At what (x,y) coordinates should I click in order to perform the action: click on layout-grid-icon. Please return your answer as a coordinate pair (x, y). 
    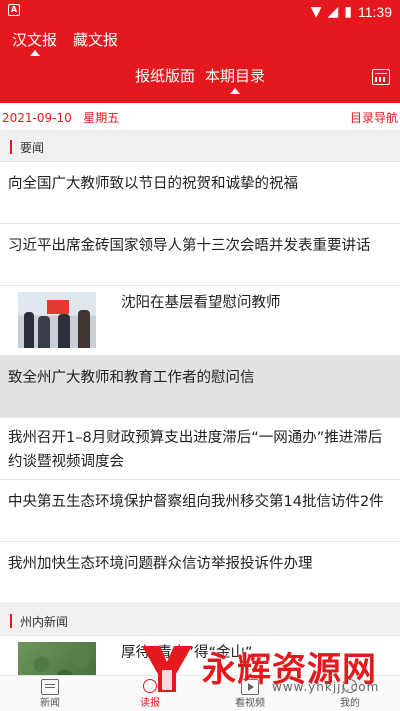
    Looking at the image, I should click on (381, 77).